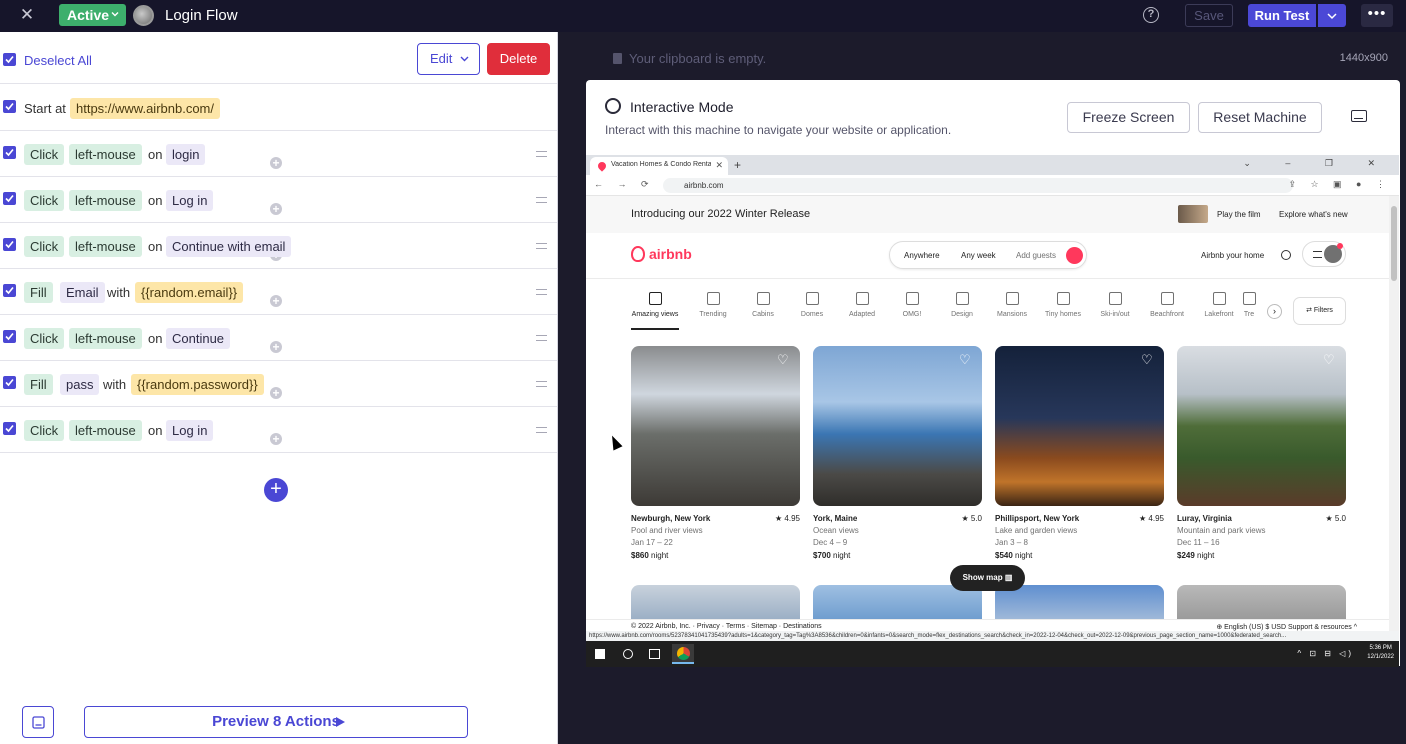 This screenshot has width=1406, height=744. Describe the element at coordinates (862, 305) in the screenshot. I see `category-item: Adapted` at that location.